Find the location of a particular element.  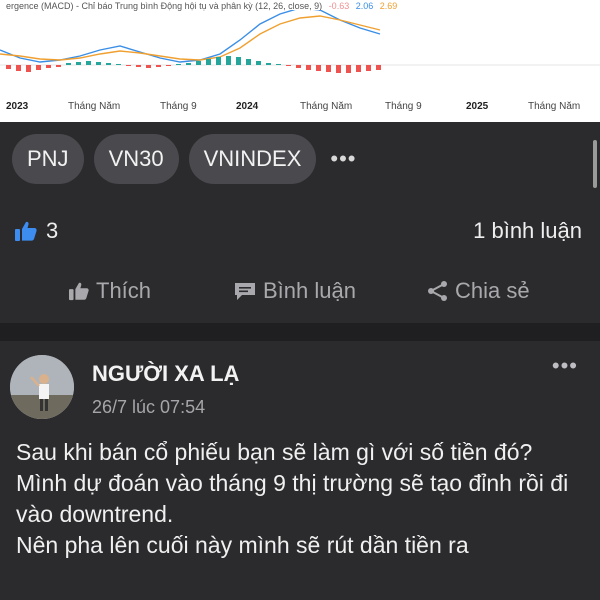

like-button-label: Thích is located at coordinates (124, 290).